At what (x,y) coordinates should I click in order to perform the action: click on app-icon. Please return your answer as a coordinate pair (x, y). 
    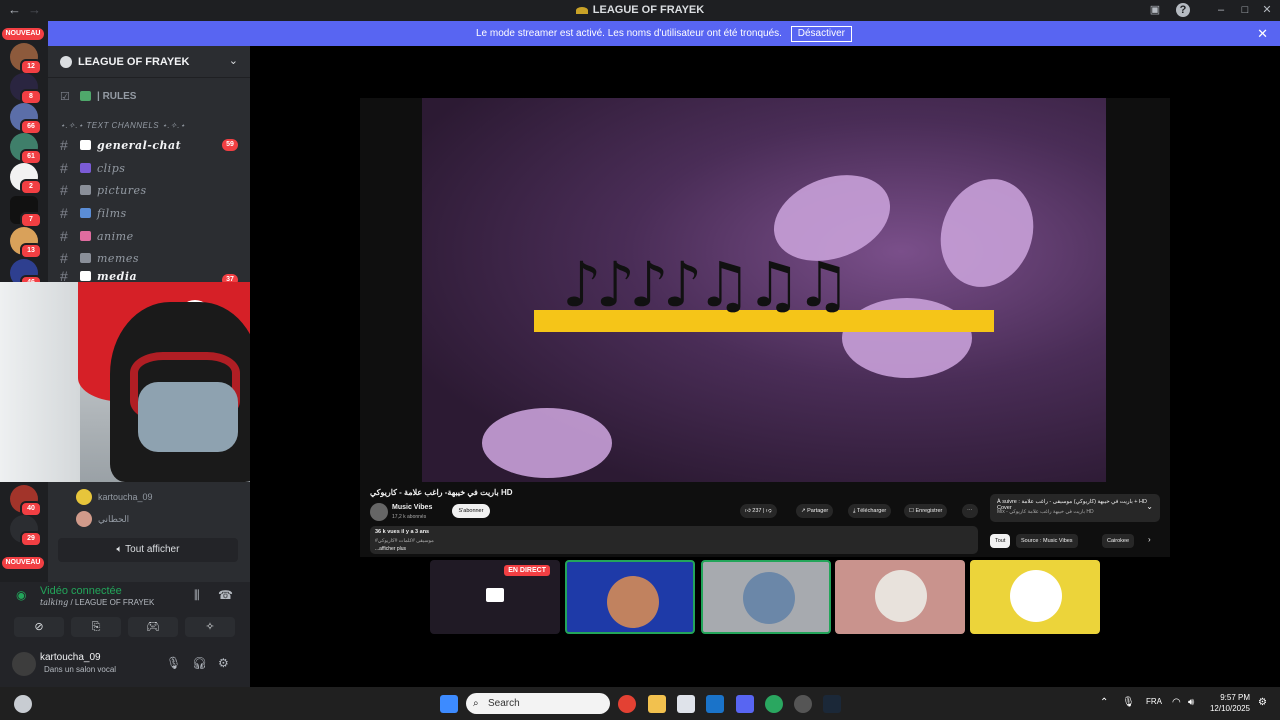
    Looking at the image, I should click on (803, 704).